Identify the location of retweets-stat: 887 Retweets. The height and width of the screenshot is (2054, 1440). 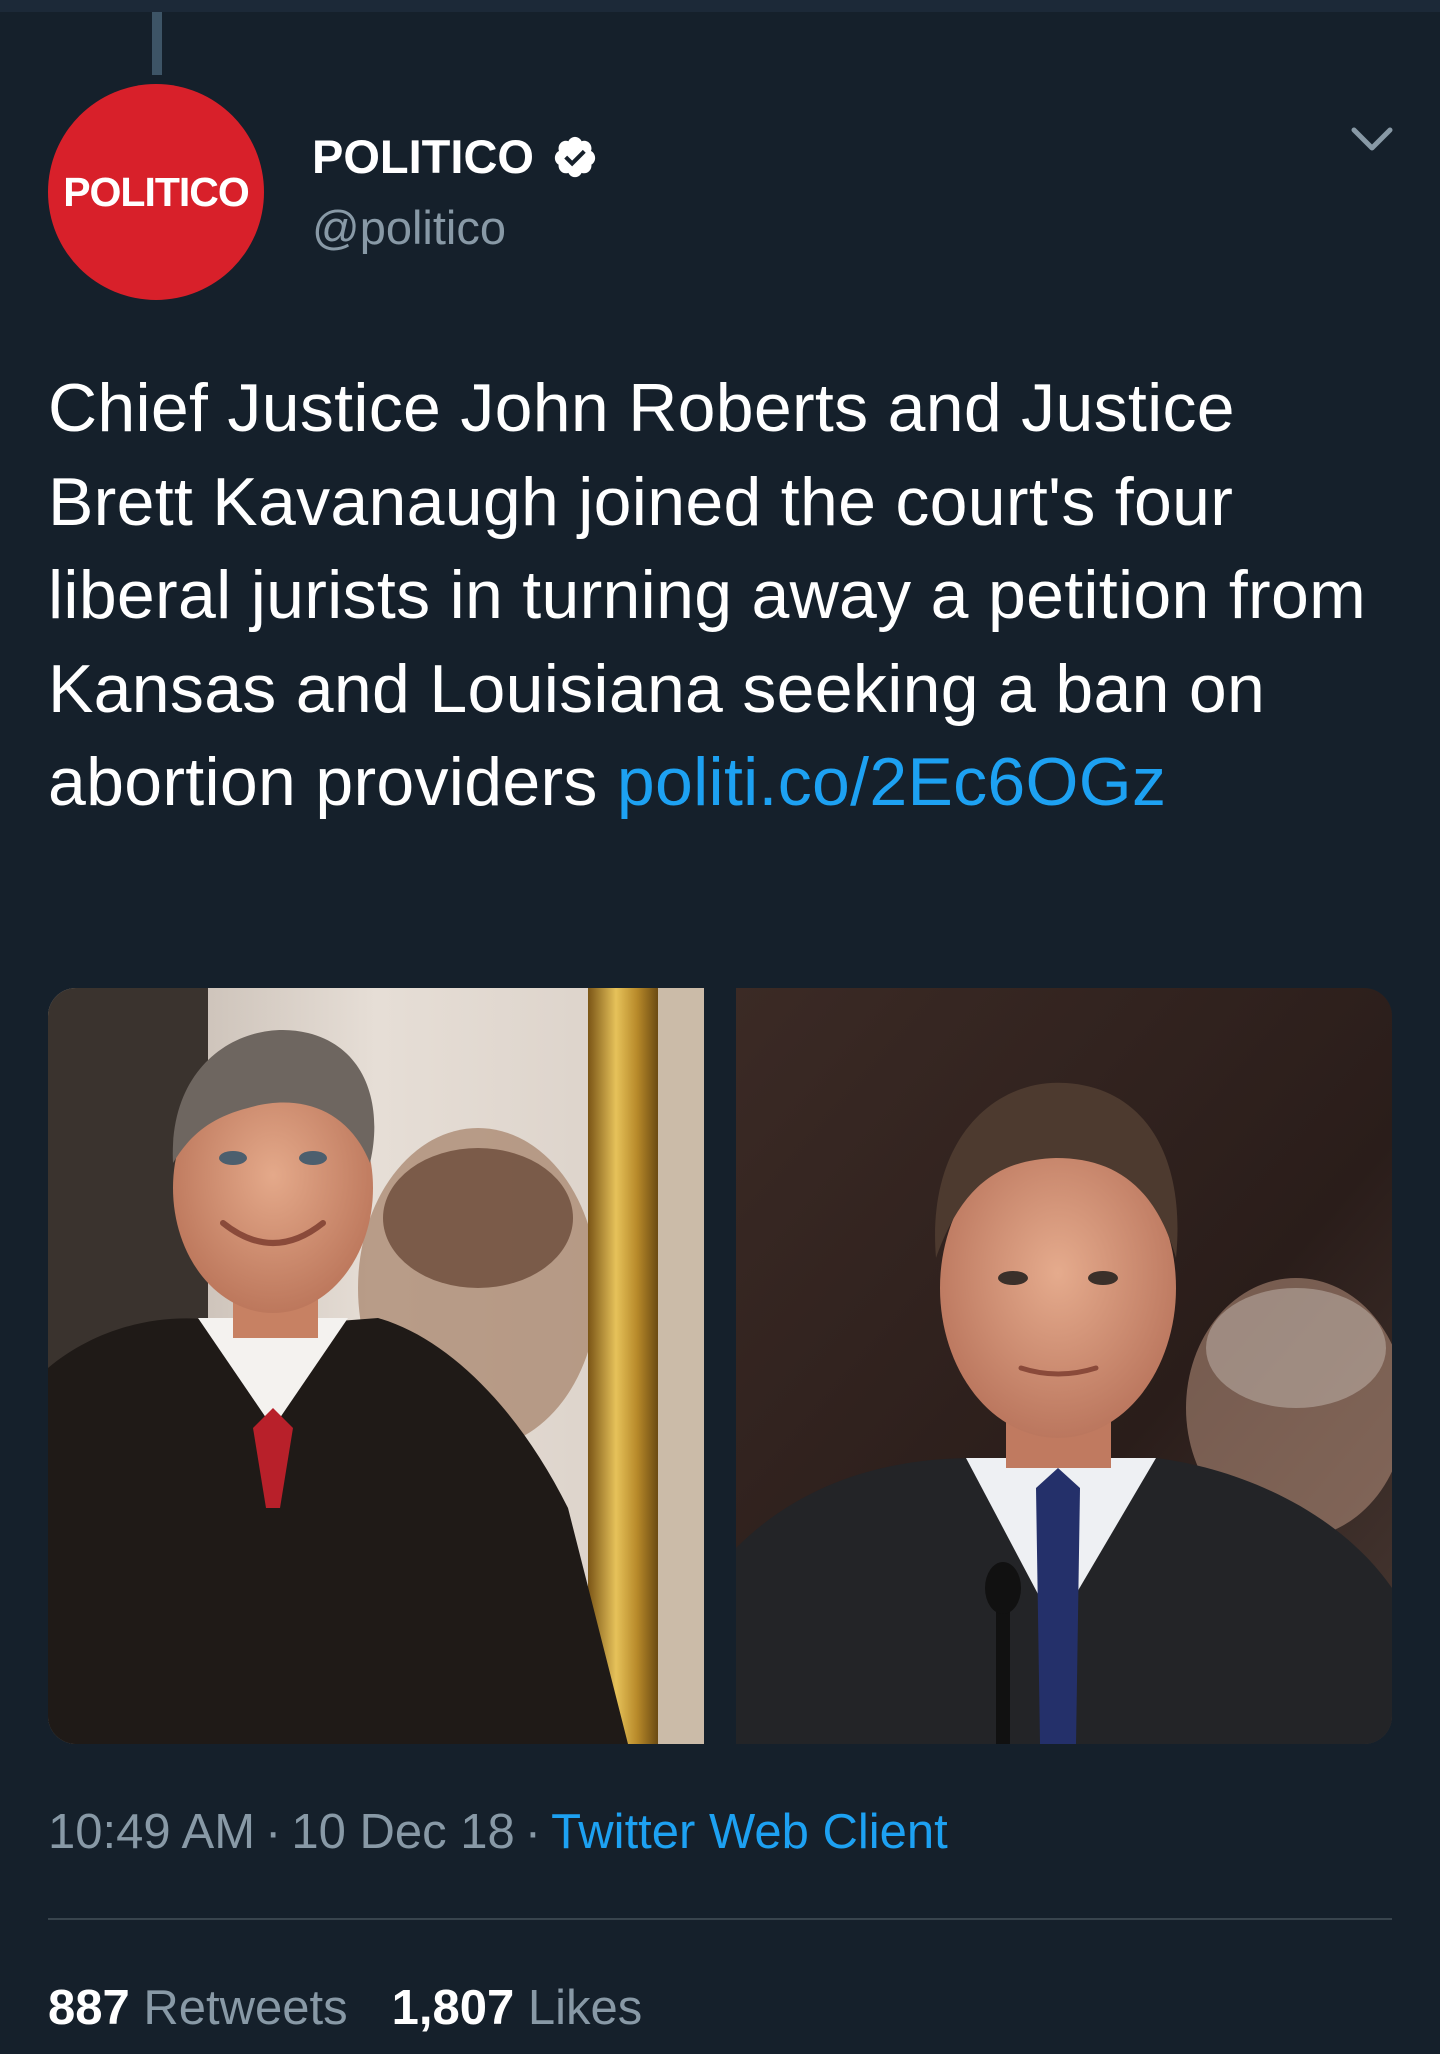
(198, 2008).